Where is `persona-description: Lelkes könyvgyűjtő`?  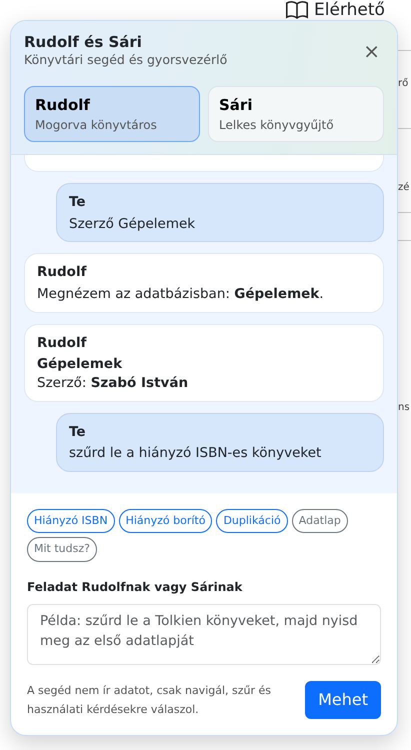
persona-description: Lelkes könyvgyűjtő is located at coordinates (277, 125).